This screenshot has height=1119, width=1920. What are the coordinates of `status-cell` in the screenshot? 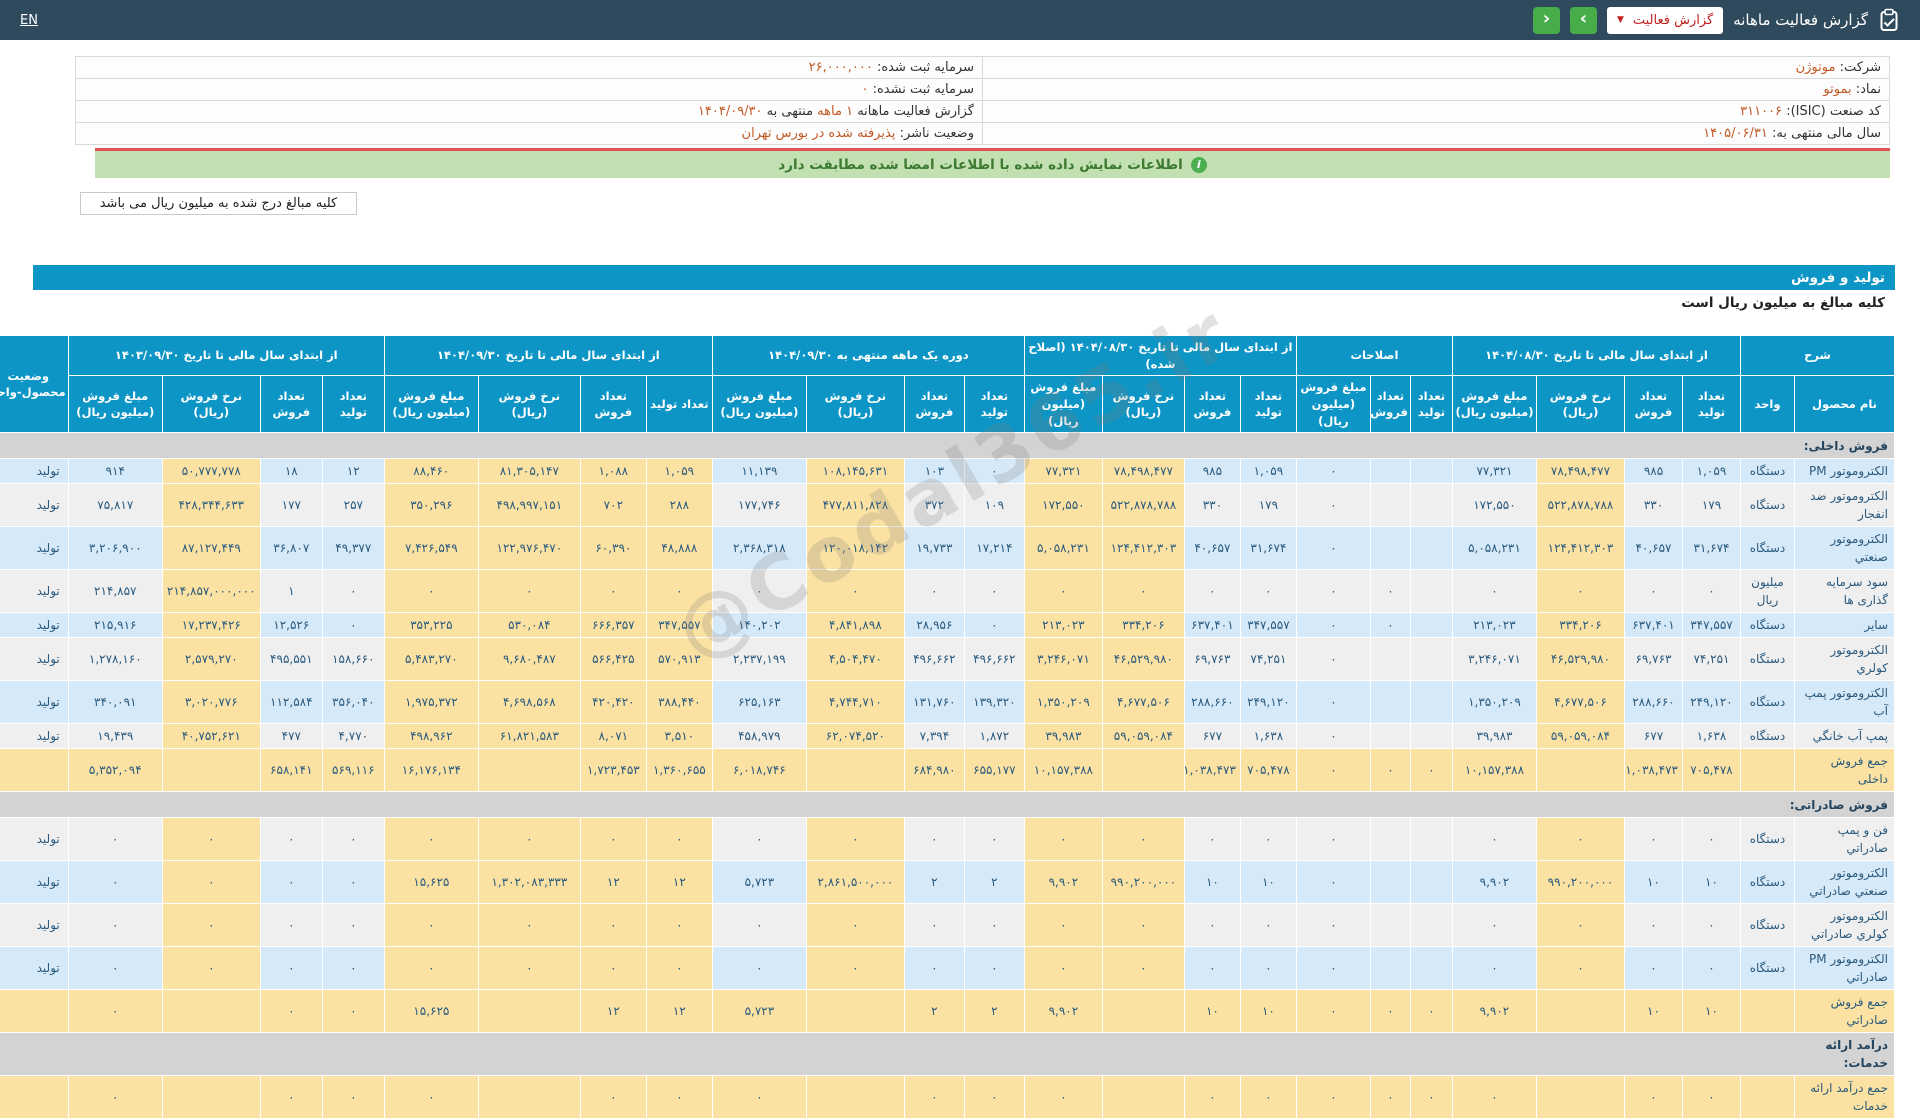 It's located at (34, 770).